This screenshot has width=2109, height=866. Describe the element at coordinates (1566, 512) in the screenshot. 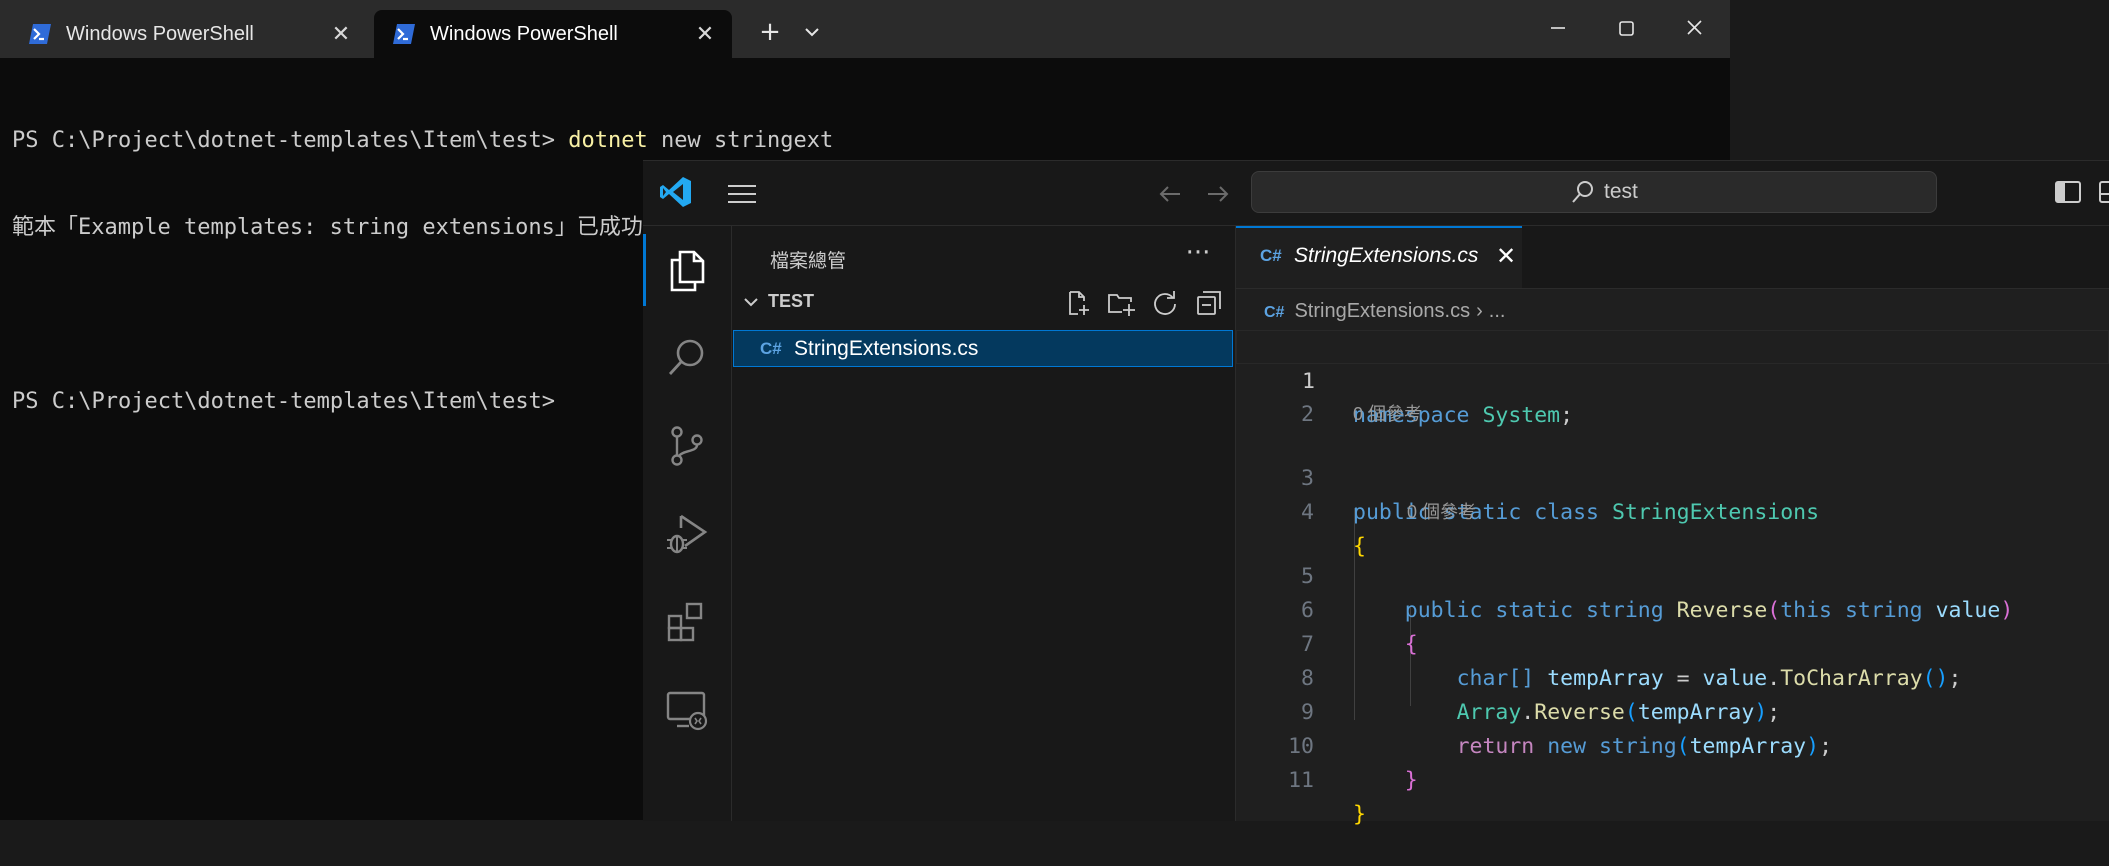

I see `token: class` at that location.